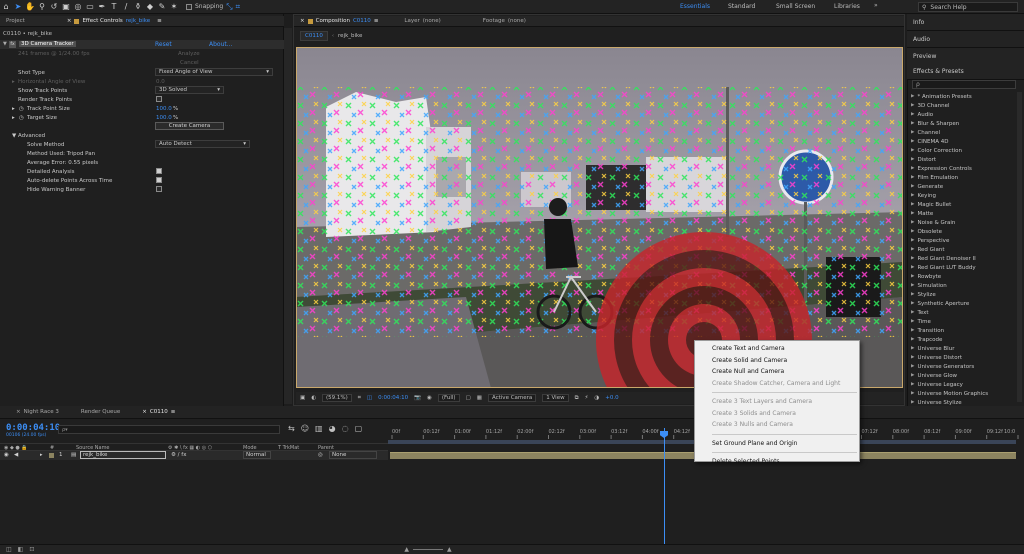  Describe the element at coordinates (963, 312) in the screenshot. I see `effects-category-item: ▶ Text` at that location.